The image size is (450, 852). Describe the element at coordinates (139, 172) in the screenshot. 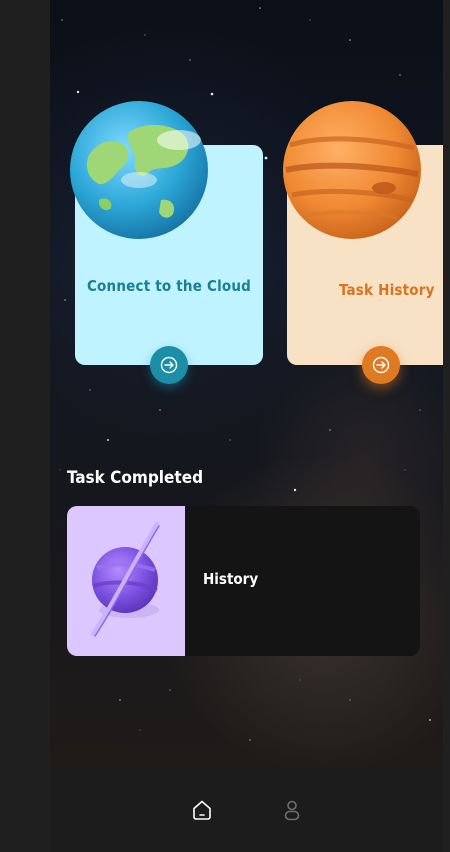

I see `earth-icon` at that location.